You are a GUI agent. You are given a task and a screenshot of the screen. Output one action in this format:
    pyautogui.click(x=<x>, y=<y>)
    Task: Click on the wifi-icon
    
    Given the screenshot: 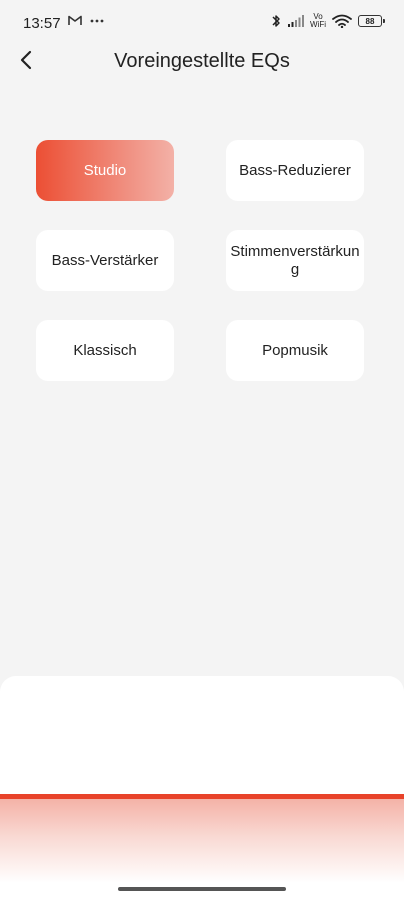 What is the action you would take?
    pyautogui.click(x=342, y=21)
    